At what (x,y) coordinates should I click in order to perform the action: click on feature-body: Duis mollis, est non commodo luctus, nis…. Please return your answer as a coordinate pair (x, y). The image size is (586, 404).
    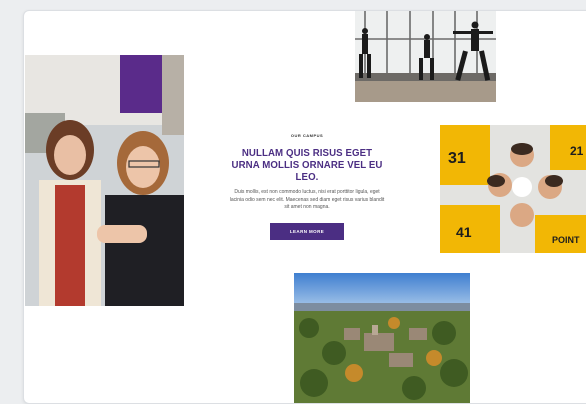
    Looking at the image, I should click on (307, 199).